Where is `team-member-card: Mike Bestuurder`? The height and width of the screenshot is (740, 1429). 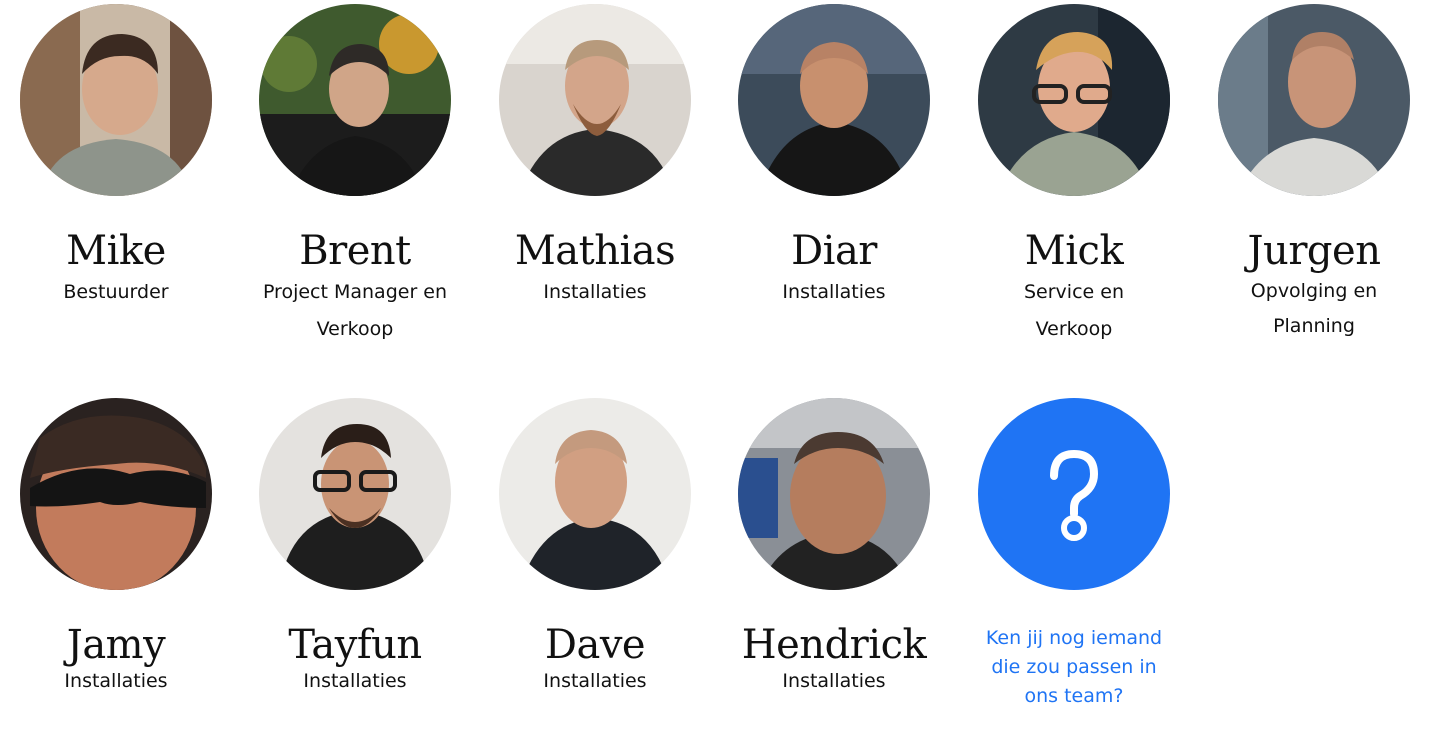 team-member-card: Mike Bestuurder is located at coordinates (118, 157).